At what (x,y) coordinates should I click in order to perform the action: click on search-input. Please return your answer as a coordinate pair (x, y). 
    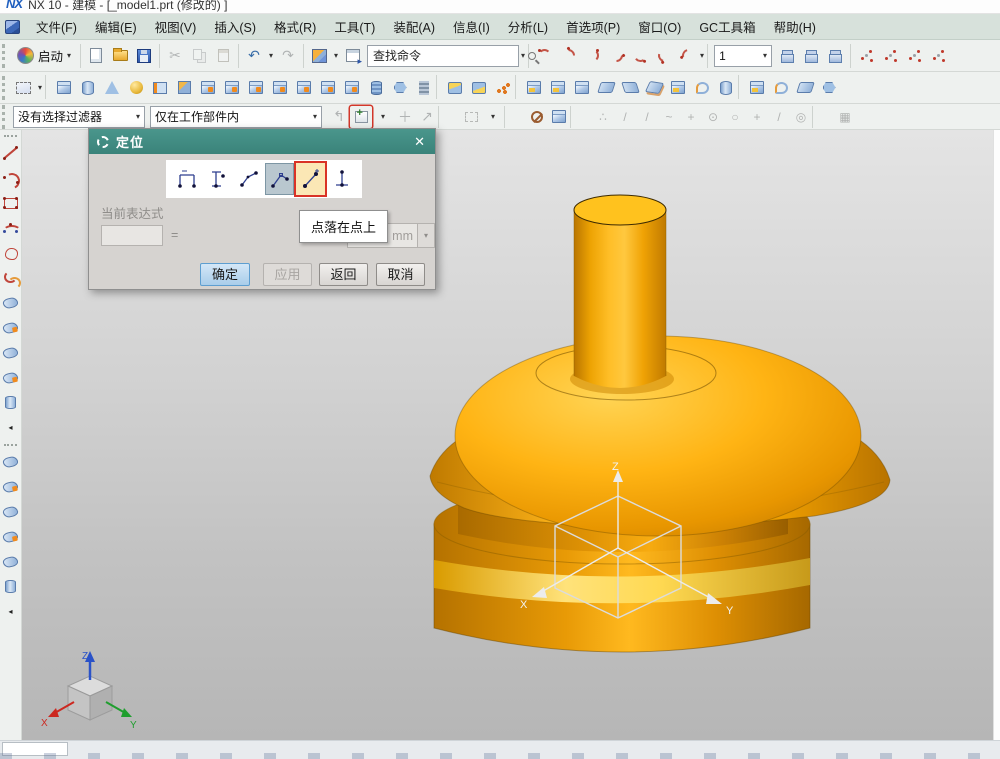
    Looking at the image, I should click on (451, 55).